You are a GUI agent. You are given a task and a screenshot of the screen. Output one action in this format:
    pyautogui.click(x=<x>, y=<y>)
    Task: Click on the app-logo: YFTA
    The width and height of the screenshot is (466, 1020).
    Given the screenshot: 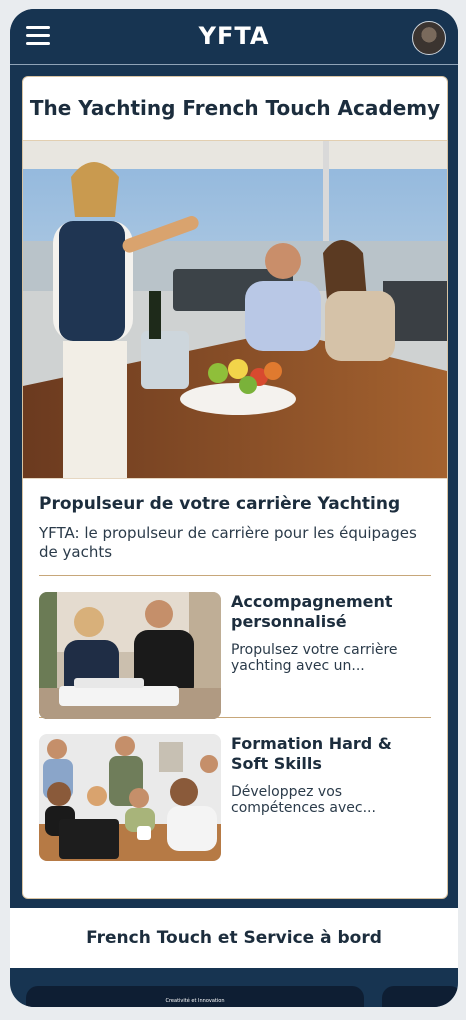 What is the action you would take?
    pyautogui.click(x=234, y=36)
    